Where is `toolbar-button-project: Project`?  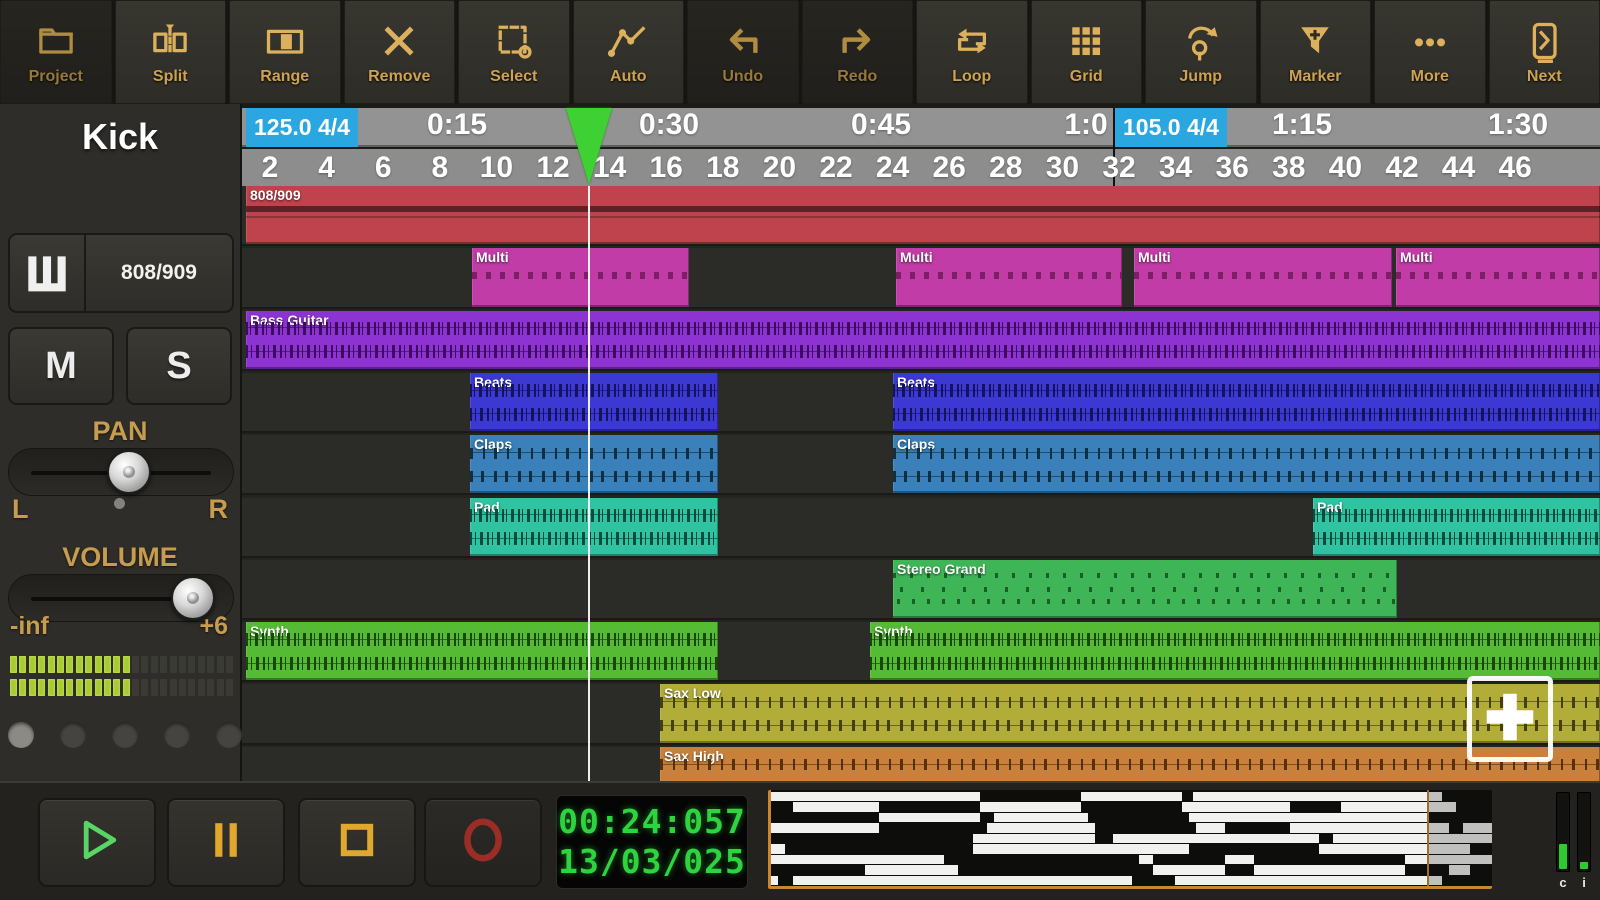 toolbar-button-project: Project is located at coordinates (56, 52).